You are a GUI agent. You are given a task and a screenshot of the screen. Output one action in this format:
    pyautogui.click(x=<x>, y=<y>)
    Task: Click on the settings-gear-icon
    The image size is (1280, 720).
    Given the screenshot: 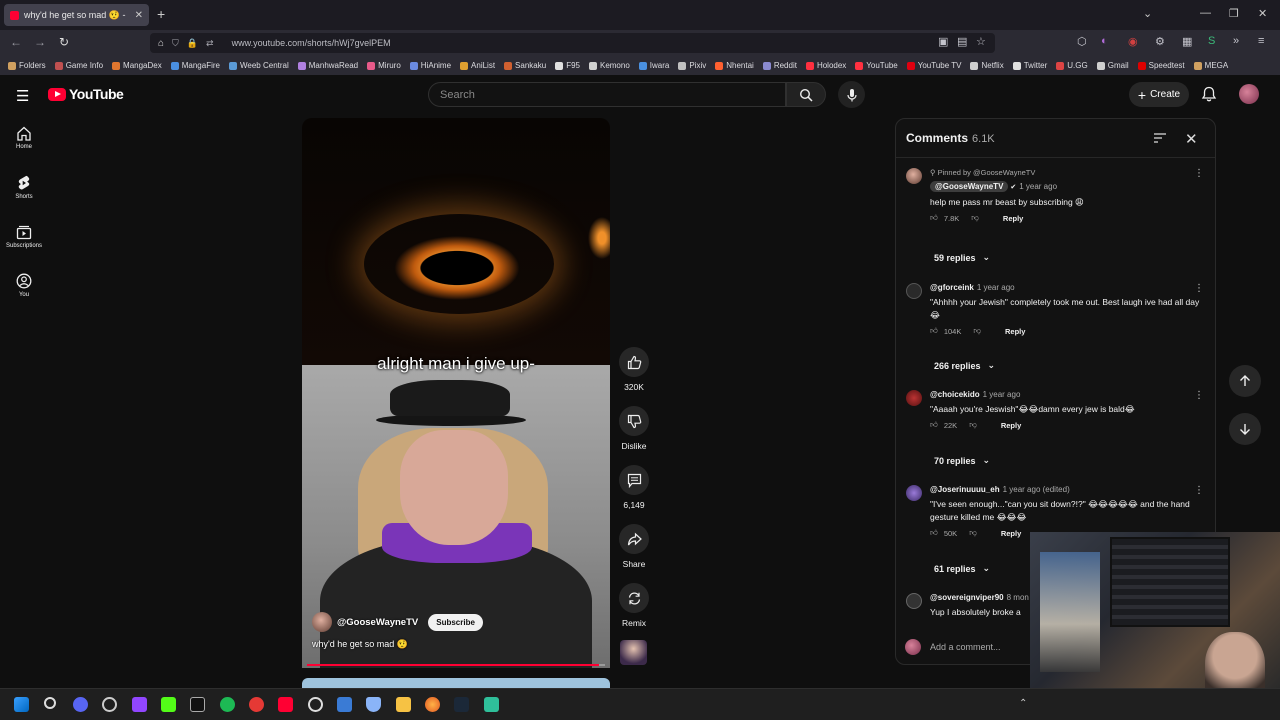 What is the action you would take?
    pyautogui.click(x=109, y=704)
    